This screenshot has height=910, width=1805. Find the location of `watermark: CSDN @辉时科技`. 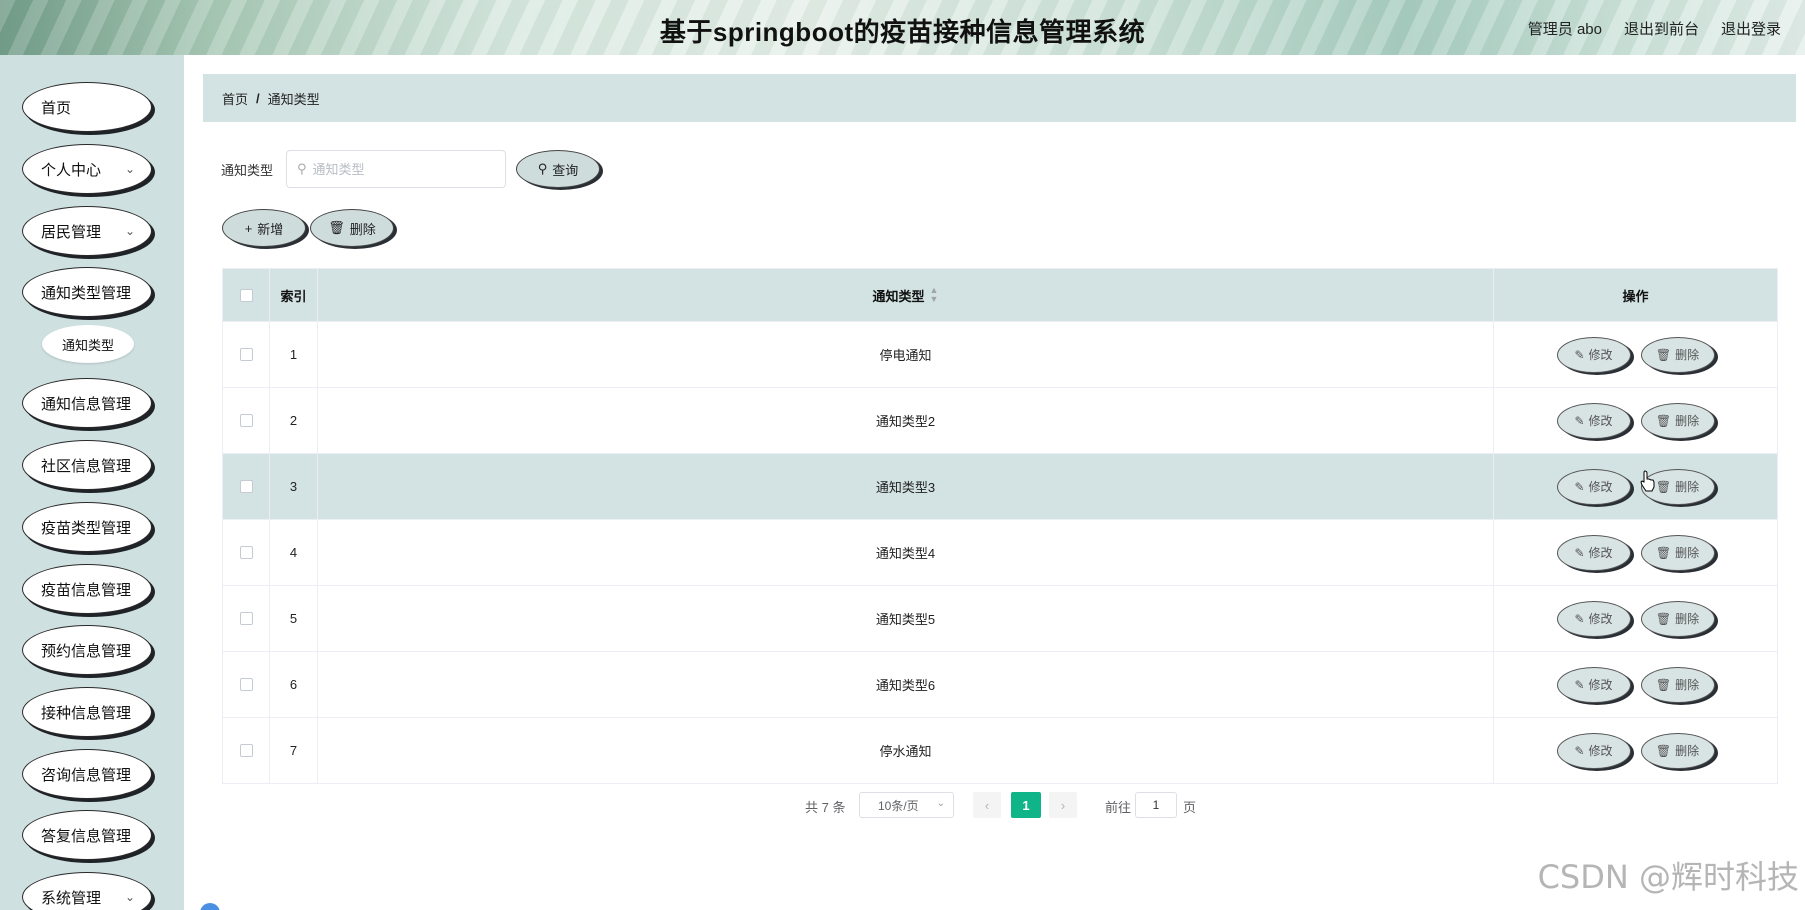

watermark: CSDN @辉时科技 is located at coordinates (1668, 877).